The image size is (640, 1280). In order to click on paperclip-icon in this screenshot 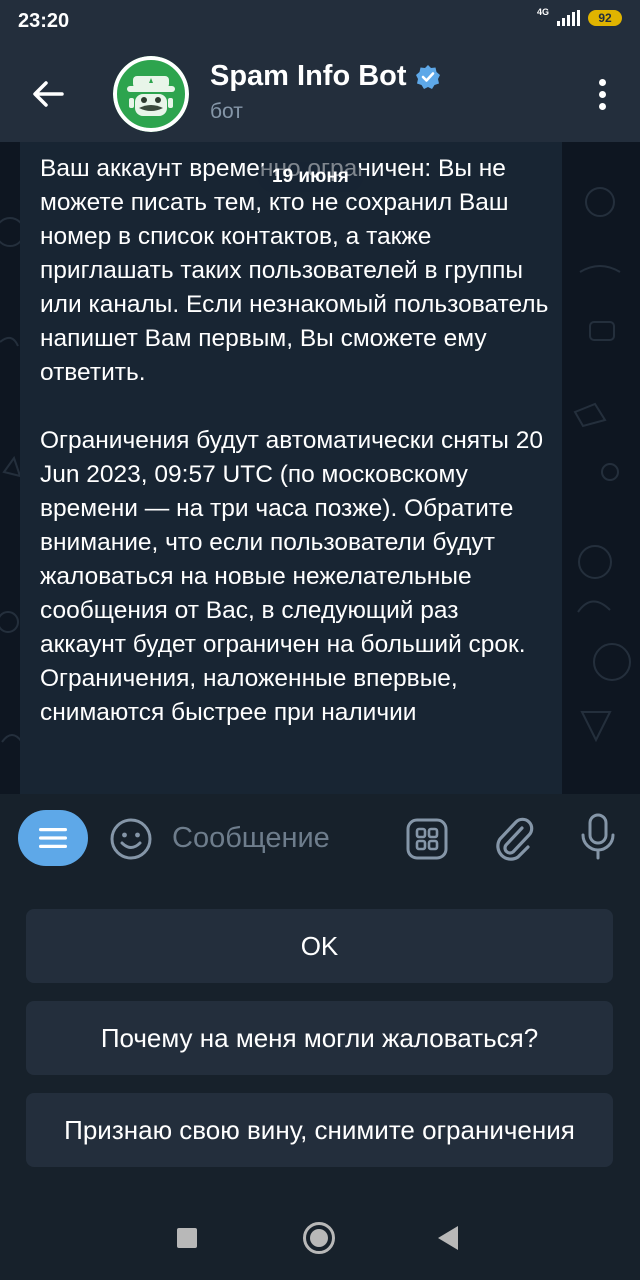, I will do `click(513, 838)`.